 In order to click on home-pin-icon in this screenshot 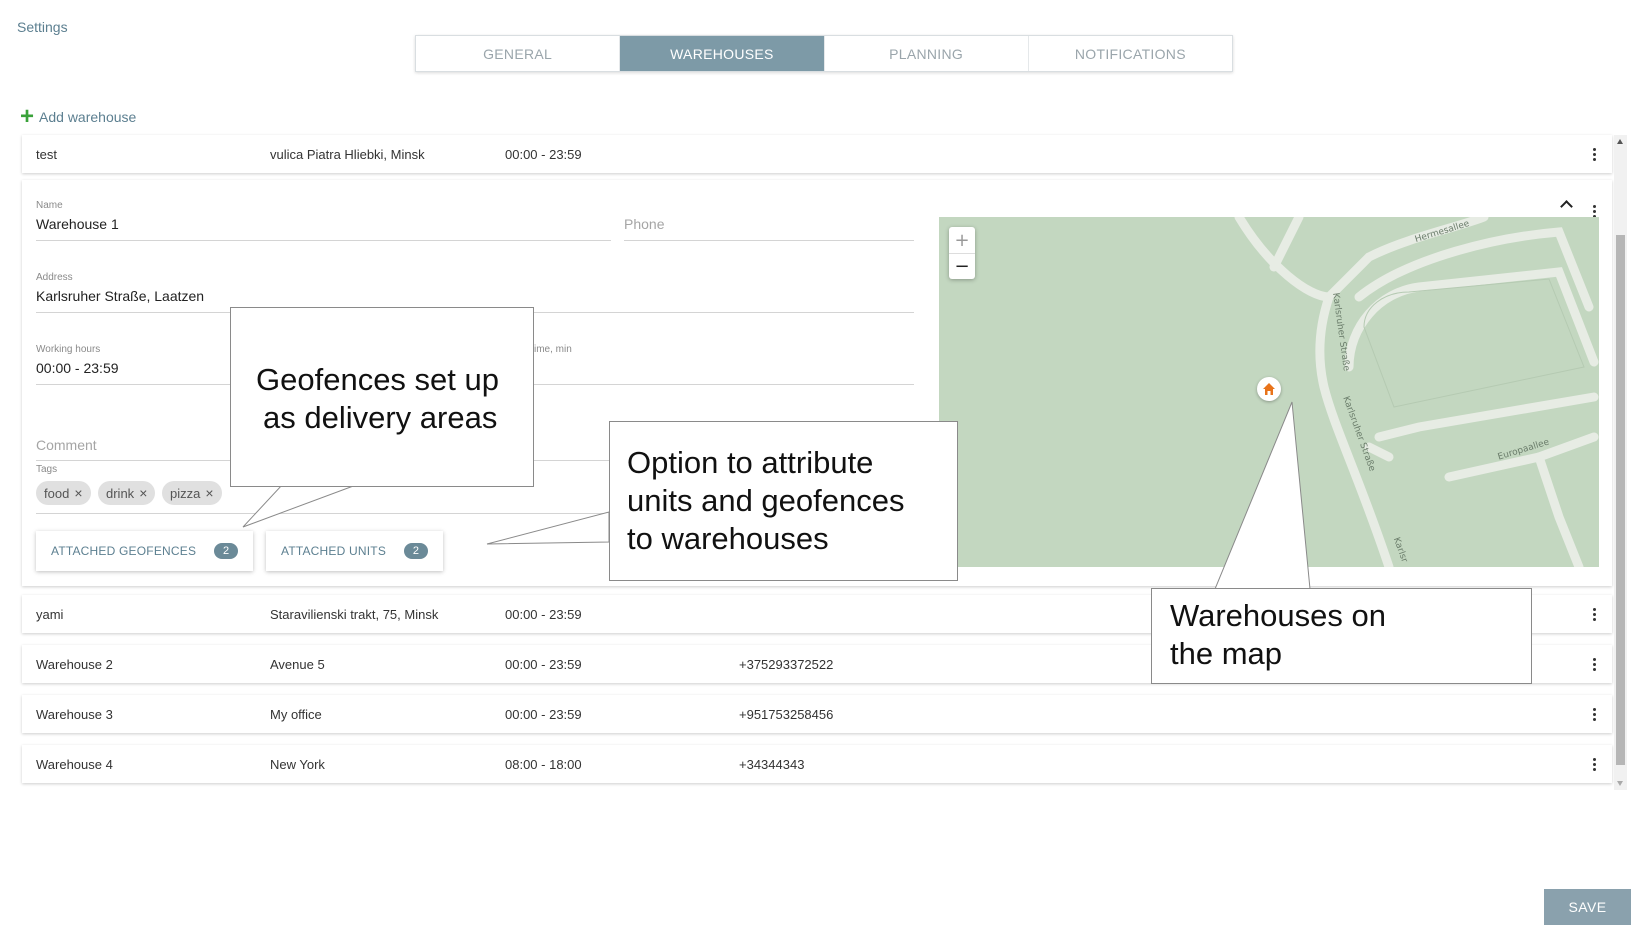, I will do `click(1269, 389)`.